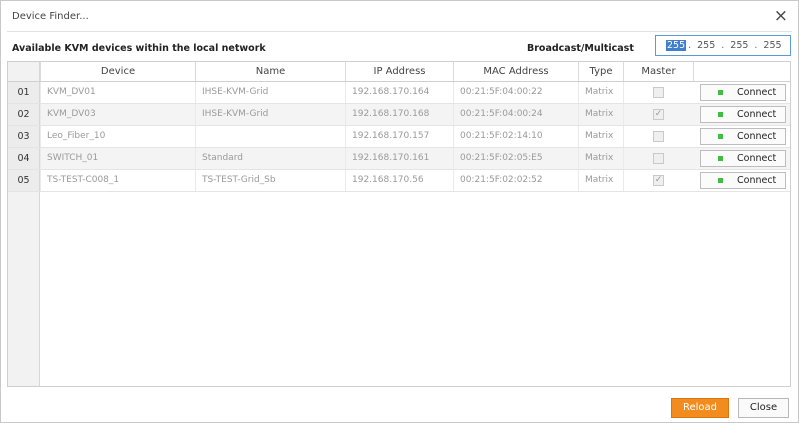 This screenshot has height=423, width=799. I want to click on ip-cell: 192.168.170.168, so click(399, 114).